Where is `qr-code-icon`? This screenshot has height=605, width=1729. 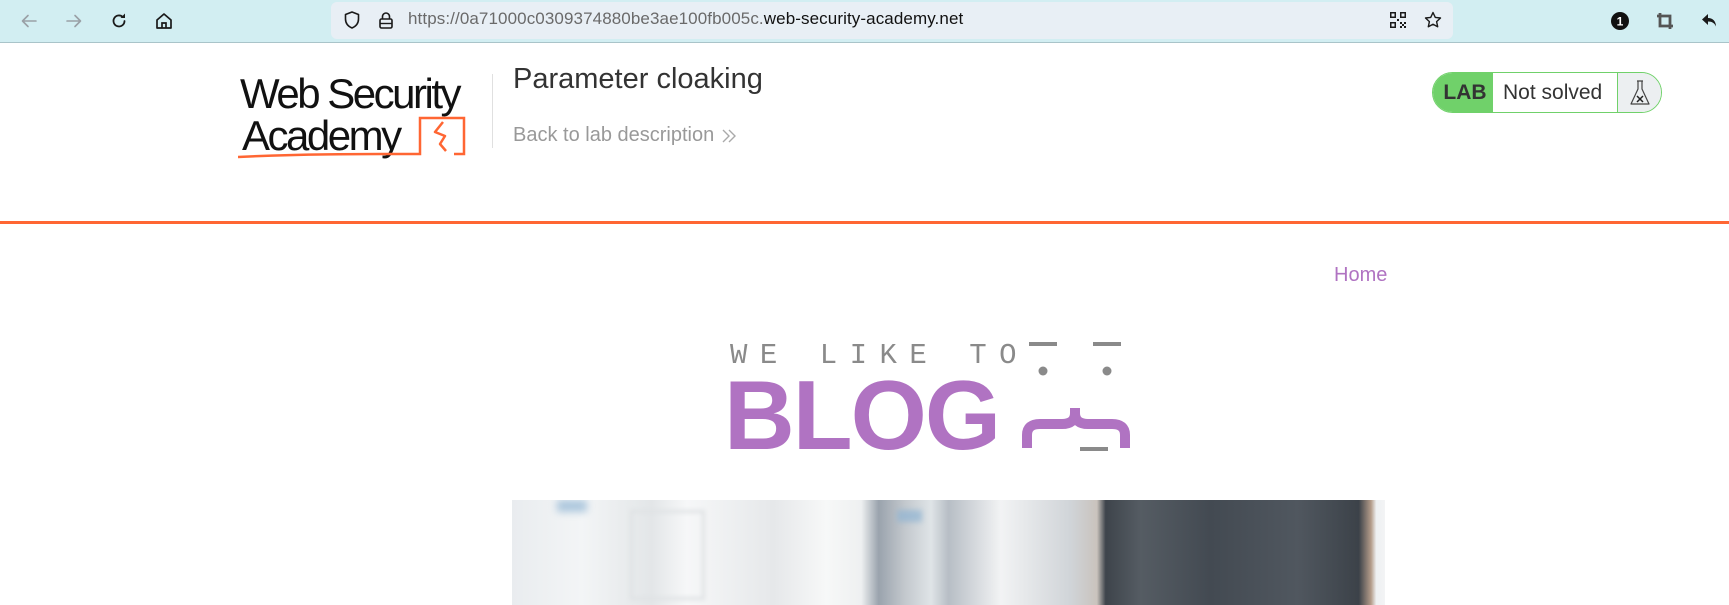
qr-code-icon is located at coordinates (1398, 20).